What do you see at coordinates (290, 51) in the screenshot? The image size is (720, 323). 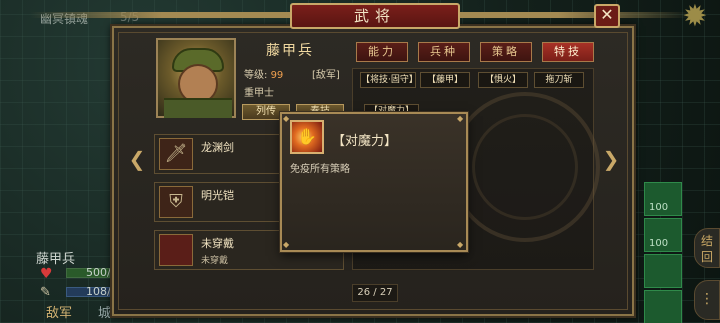 I see `general-name: 藤甲兵` at bounding box center [290, 51].